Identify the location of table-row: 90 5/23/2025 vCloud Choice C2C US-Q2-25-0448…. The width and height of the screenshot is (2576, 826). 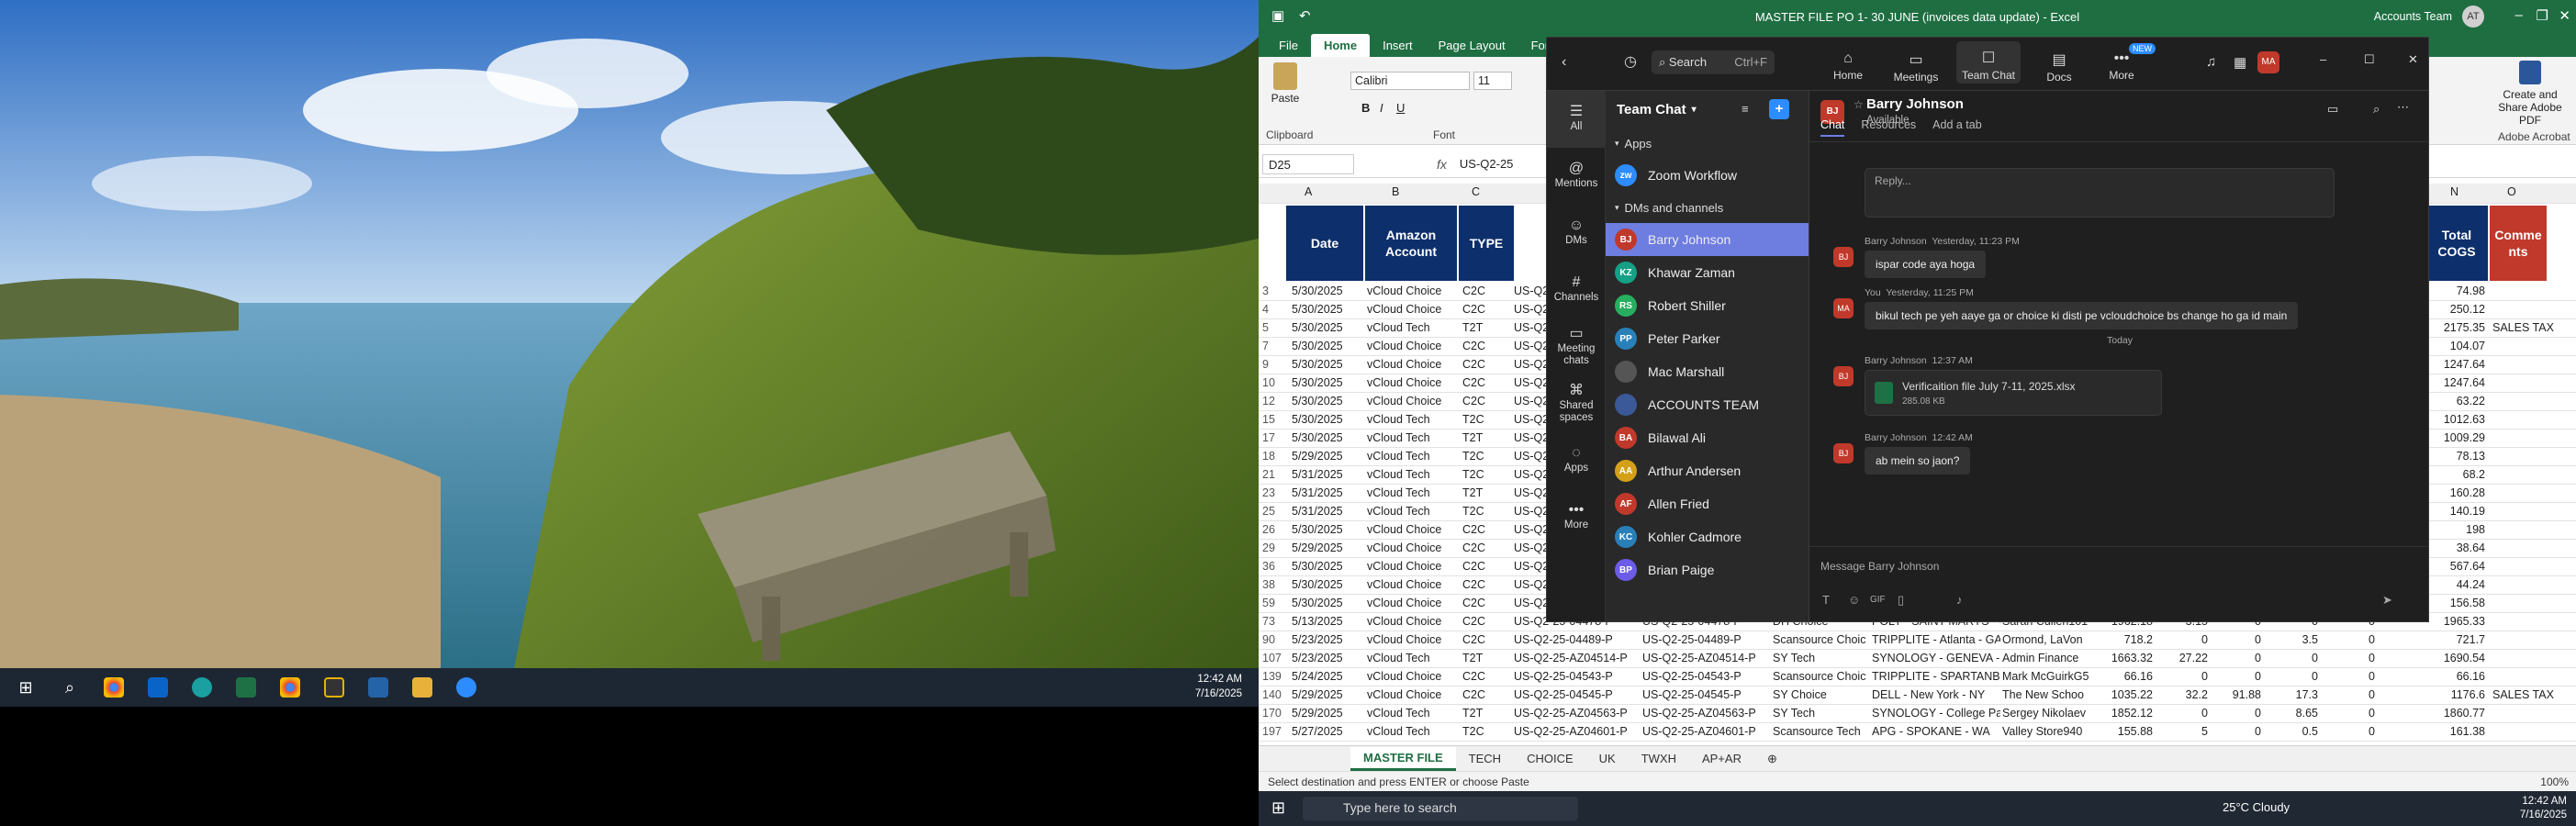
(1917, 640).